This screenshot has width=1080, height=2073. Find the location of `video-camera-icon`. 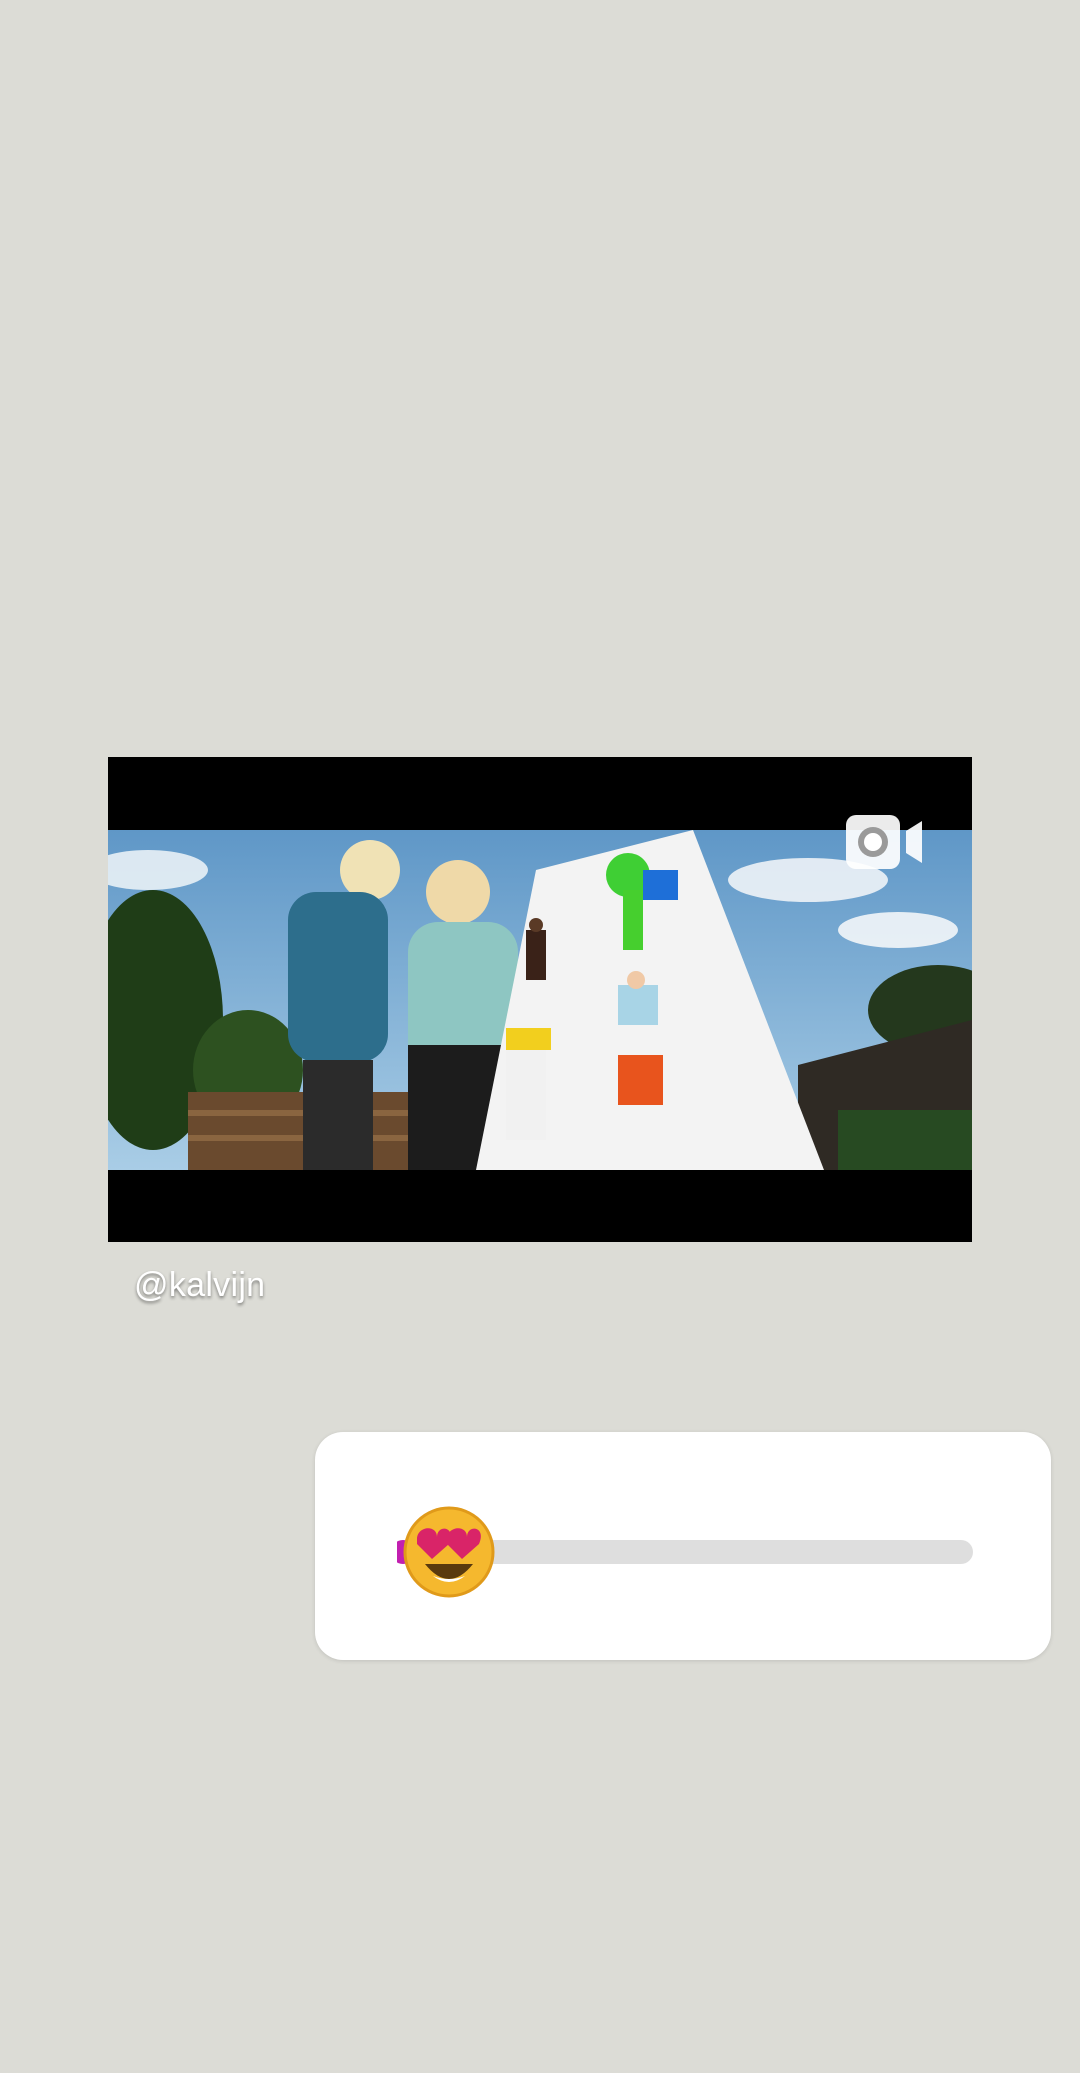

video-camera-icon is located at coordinates (884, 842).